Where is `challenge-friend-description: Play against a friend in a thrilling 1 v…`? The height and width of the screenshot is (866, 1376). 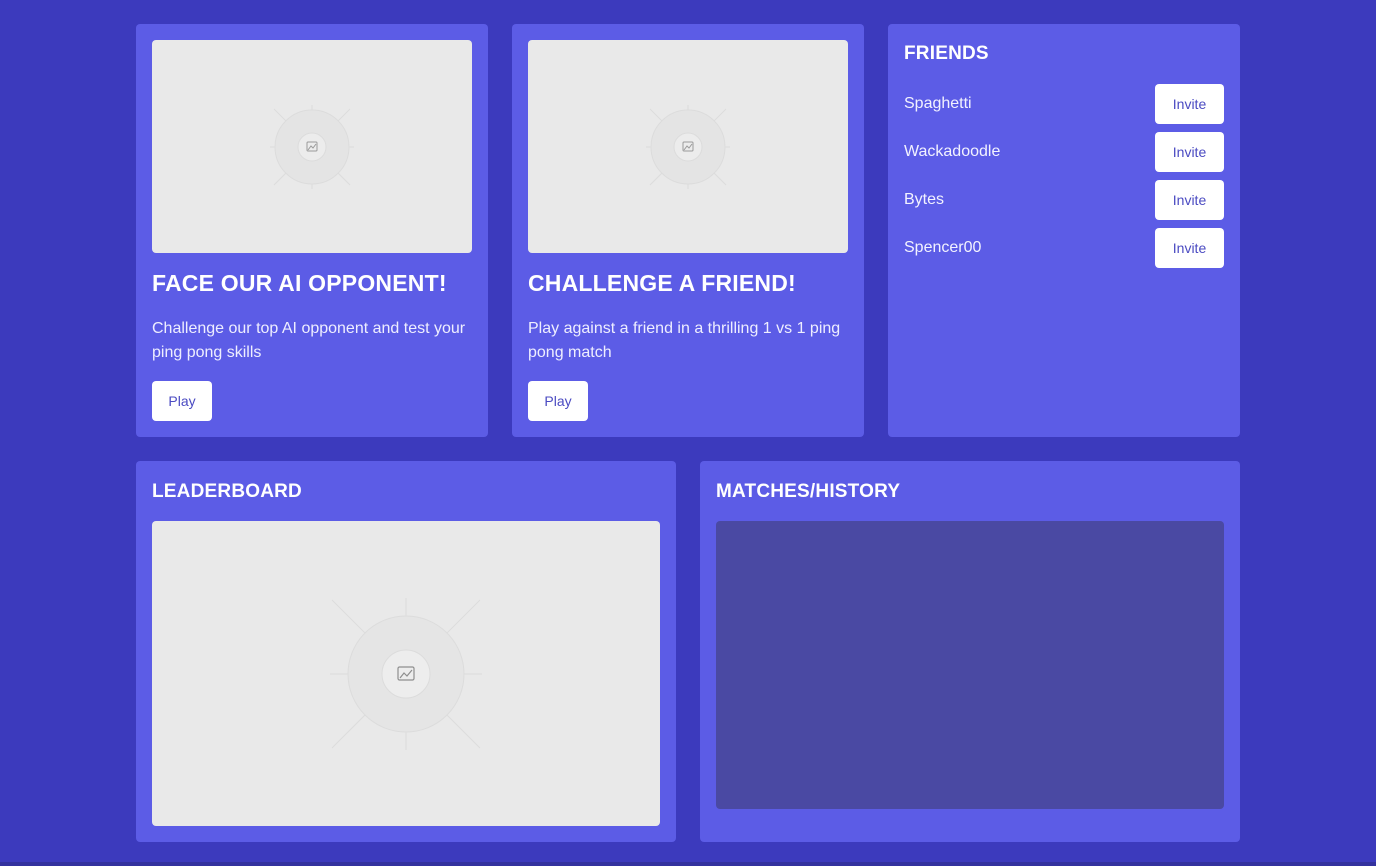
challenge-friend-description: Play against a friend in a thrilling 1 v… is located at coordinates (684, 340).